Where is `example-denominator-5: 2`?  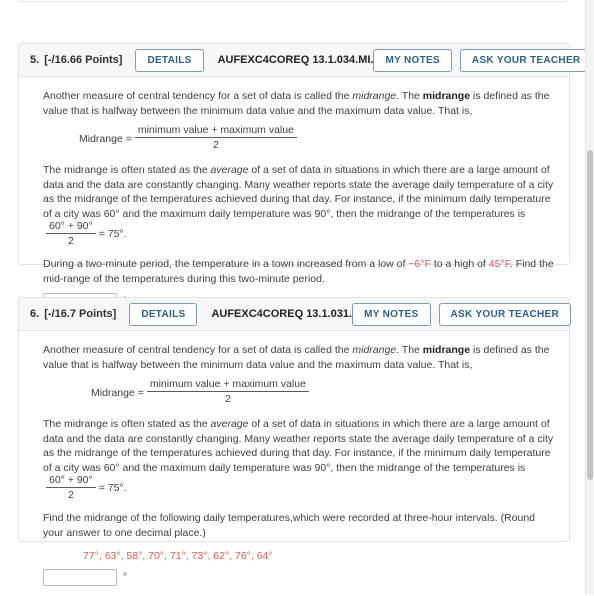 example-denominator-5: 2 is located at coordinates (70, 241).